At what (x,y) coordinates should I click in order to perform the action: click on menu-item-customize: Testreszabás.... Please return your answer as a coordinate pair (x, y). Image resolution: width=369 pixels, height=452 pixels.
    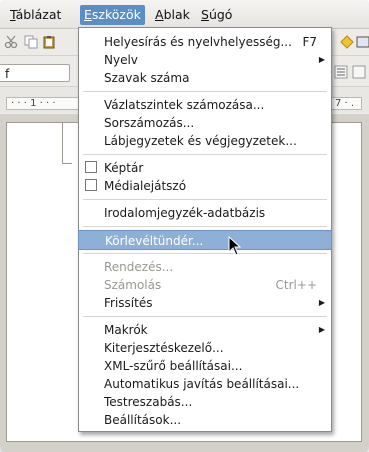
    Looking at the image, I should click on (205, 402).